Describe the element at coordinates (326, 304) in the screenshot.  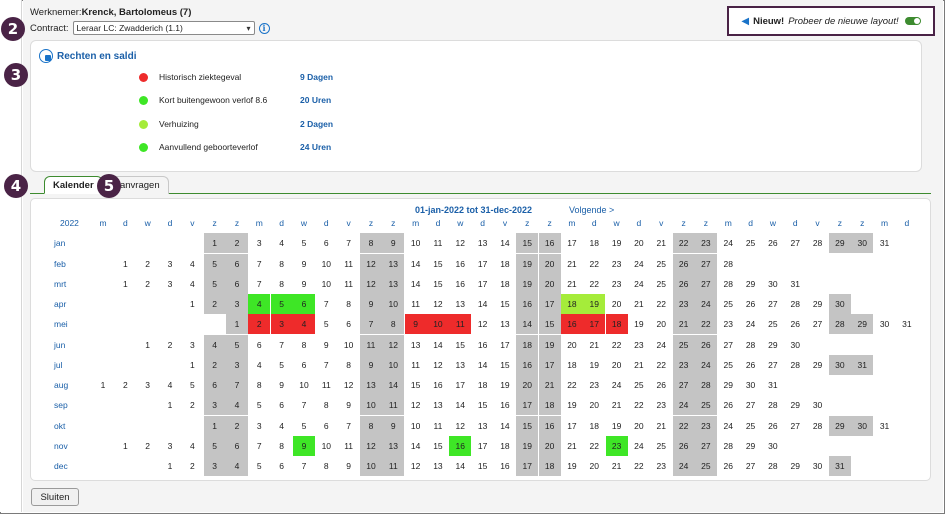
I see `calendar-day: 7` at that location.